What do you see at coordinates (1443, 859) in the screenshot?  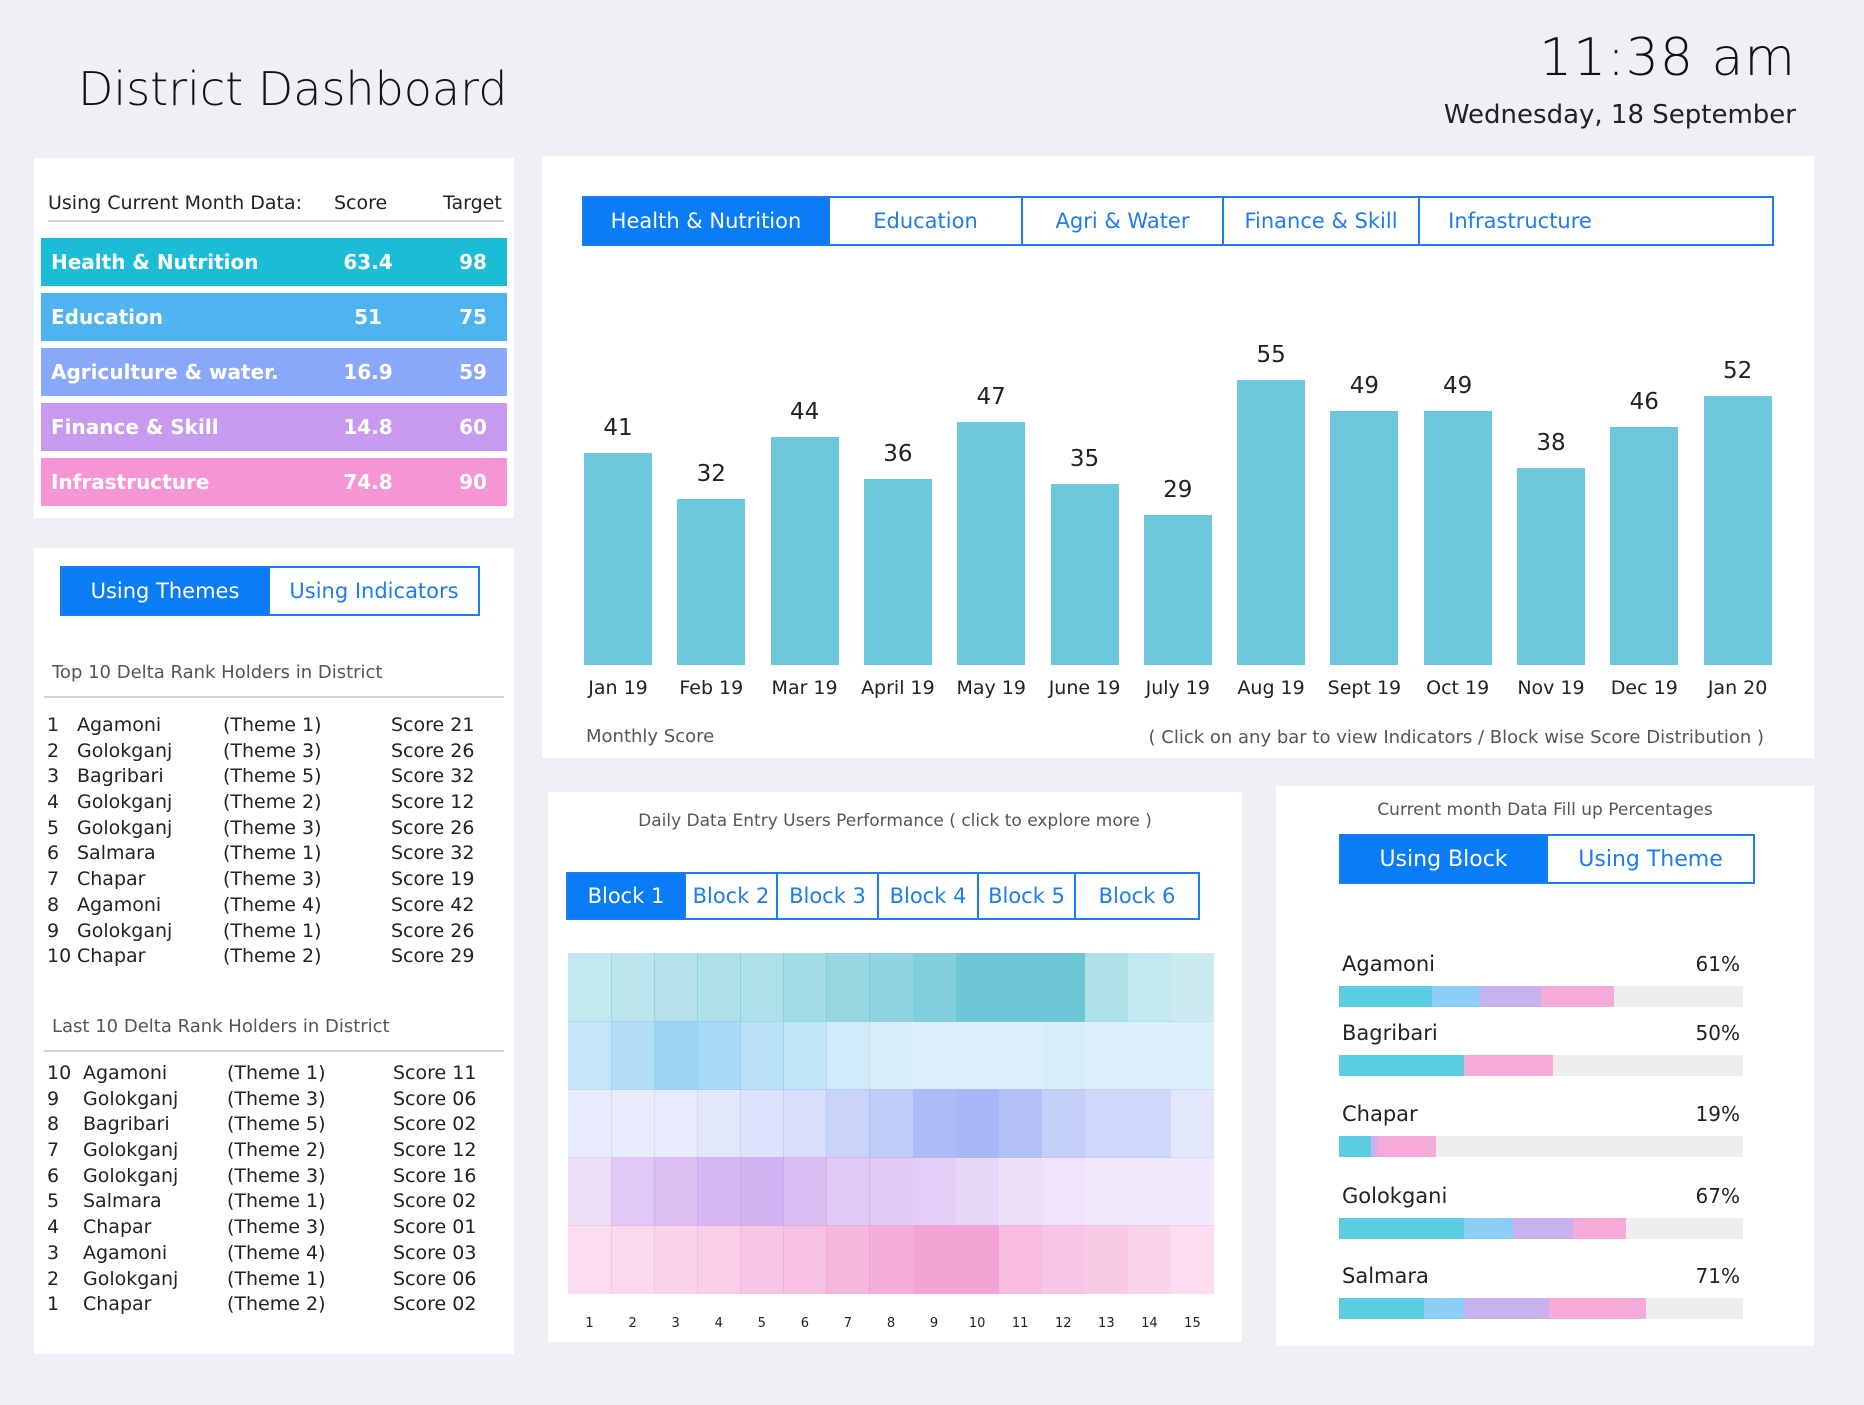 I see `tab-using-block: Using Block` at bounding box center [1443, 859].